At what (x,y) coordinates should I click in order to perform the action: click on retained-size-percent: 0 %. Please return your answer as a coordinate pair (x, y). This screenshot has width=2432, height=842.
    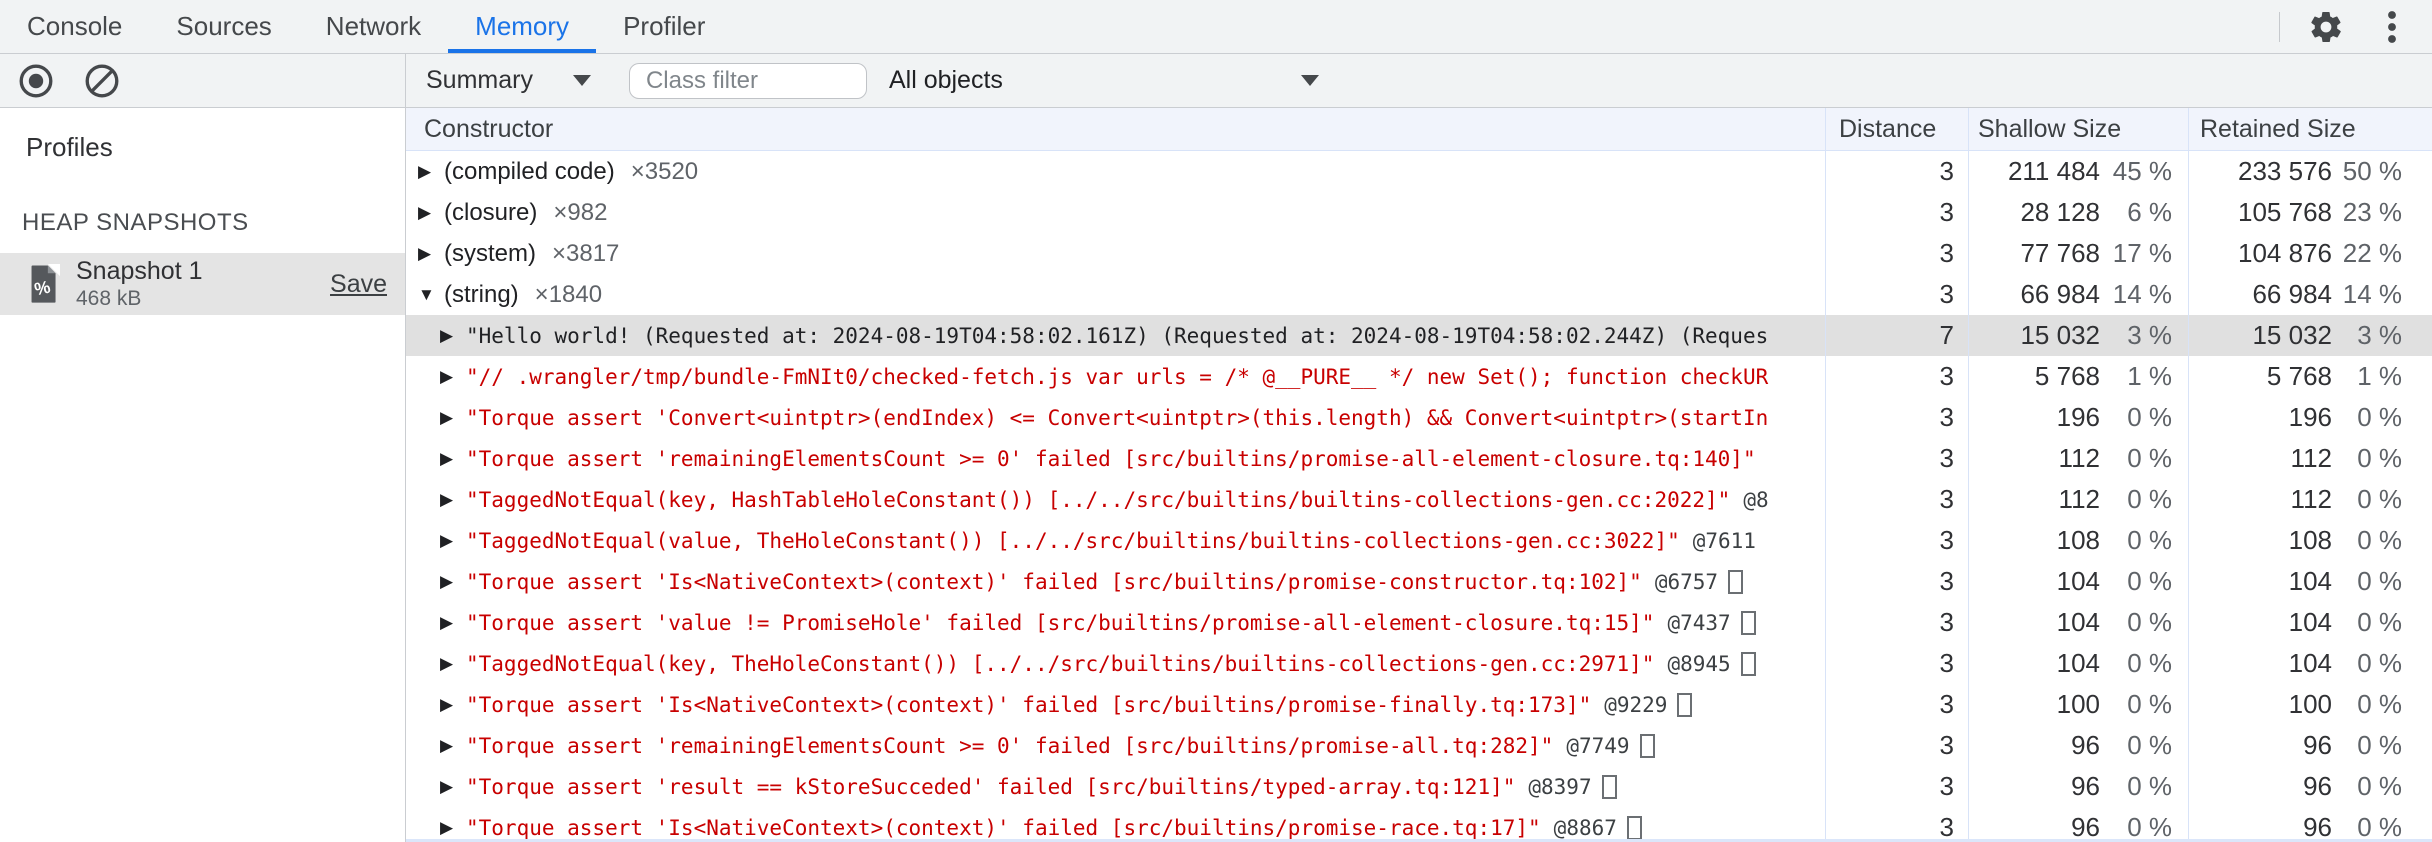
    Looking at the image, I should click on (2379, 417).